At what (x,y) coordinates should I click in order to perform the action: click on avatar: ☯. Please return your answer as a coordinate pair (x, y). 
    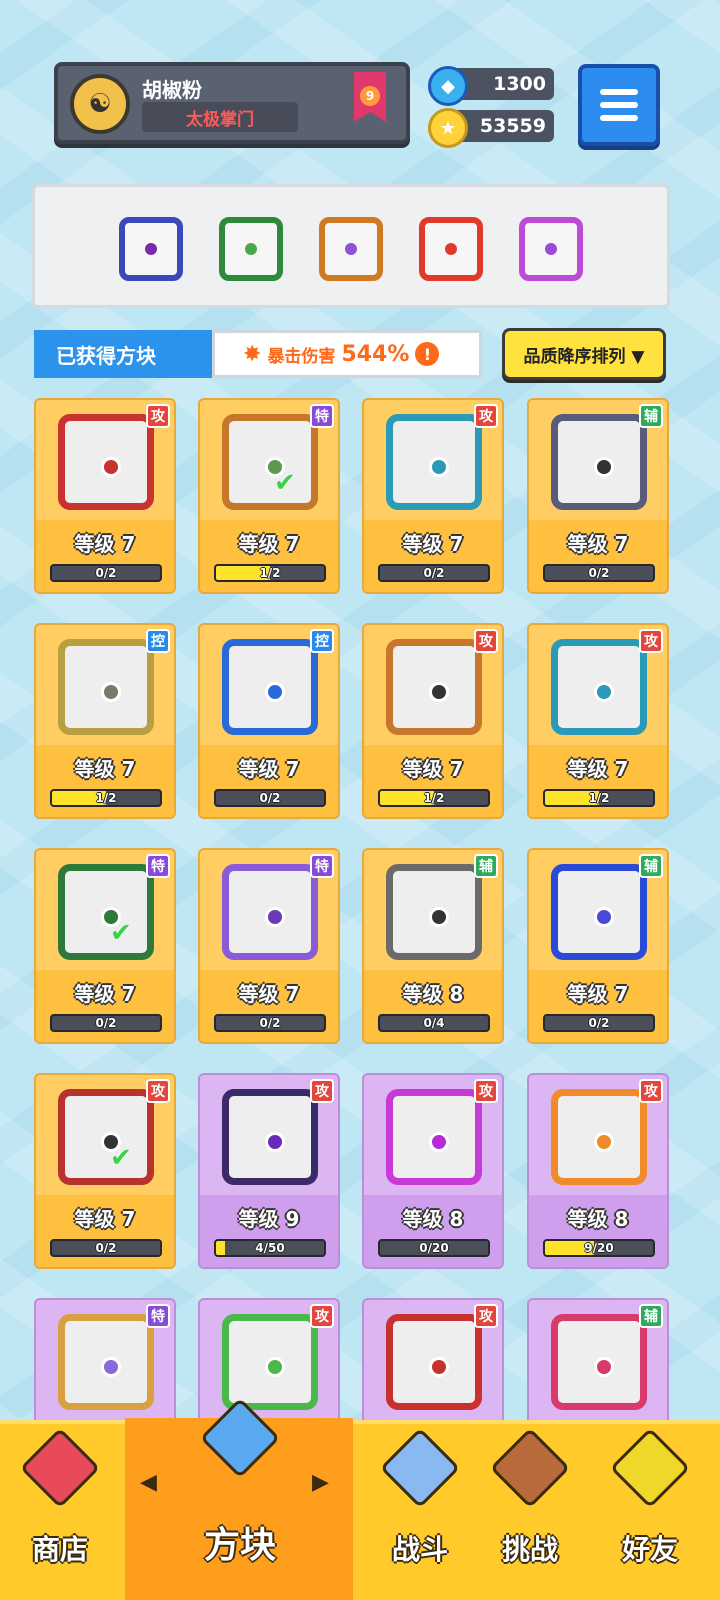
    Looking at the image, I should click on (100, 104).